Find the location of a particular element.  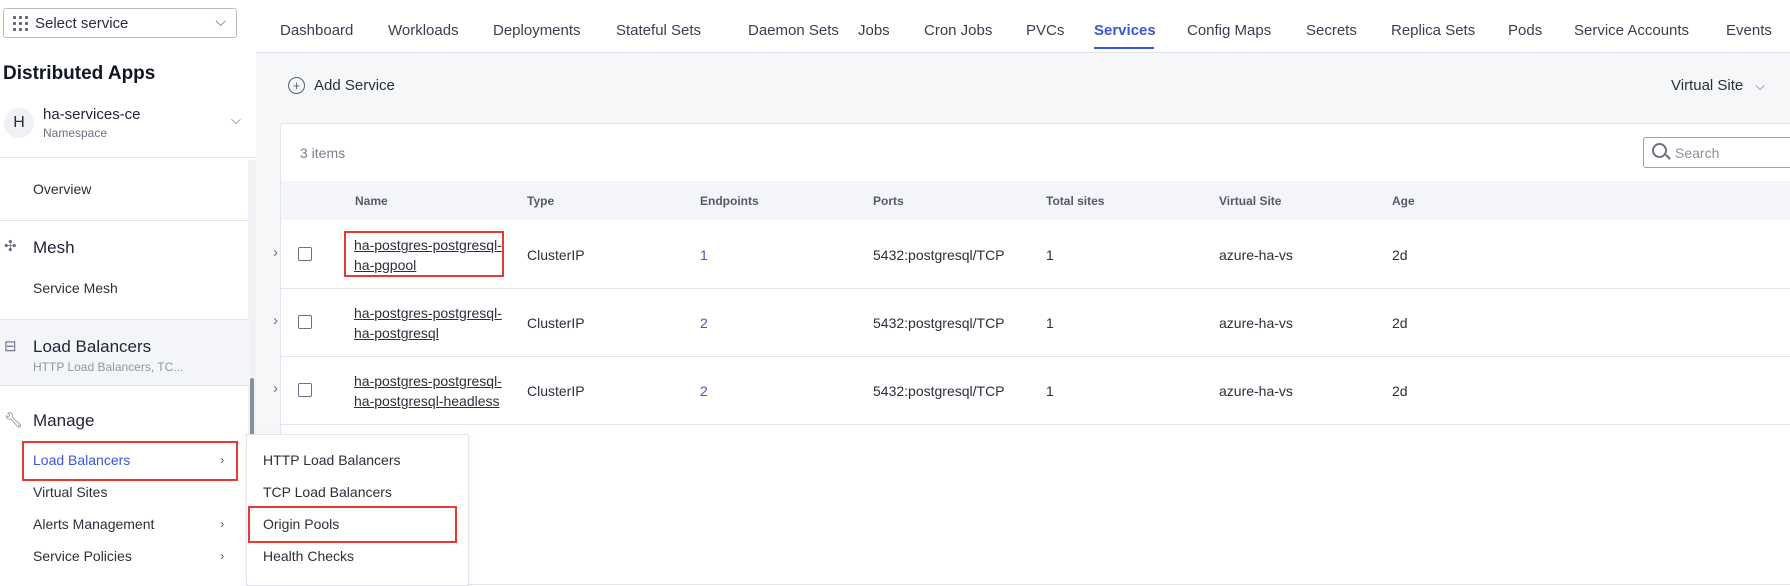

tab-jobs: Jobs is located at coordinates (874, 30).